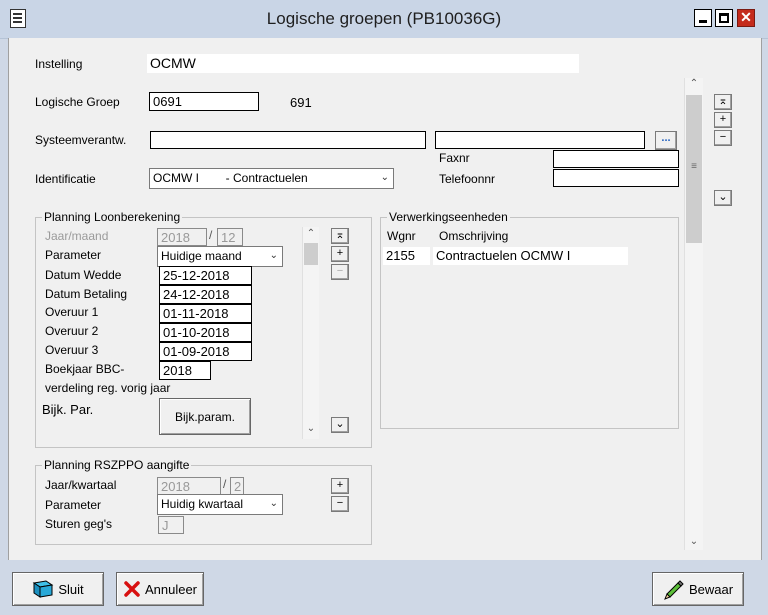 The height and width of the screenshot is (615, 768). What do you see at coordinates (77, 236) in the screenshot?
I see `jaar-maand-label: Jaar/maand` at bounding box center [77, 236].